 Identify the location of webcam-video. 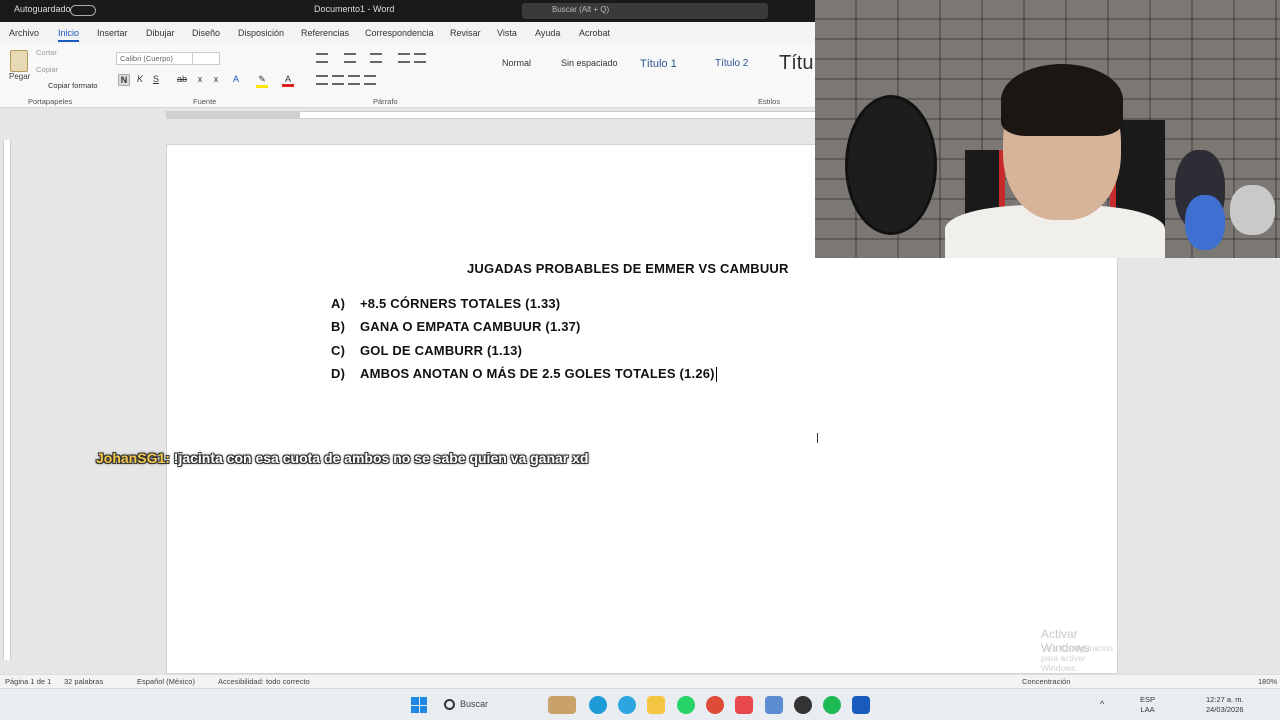
(1047, 129).